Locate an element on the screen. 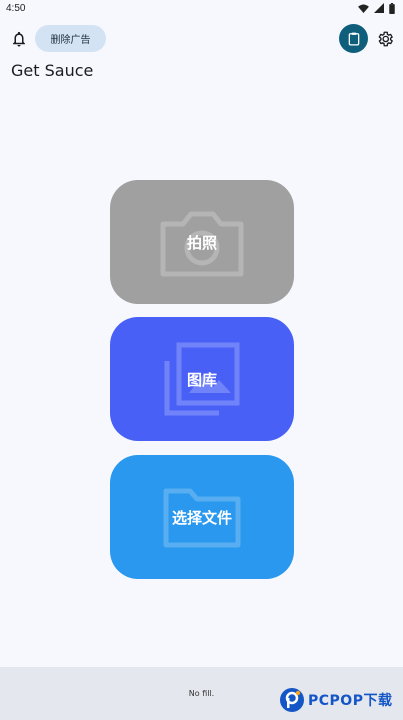 The width and height of the screenshot is (403, 720). gear-icon is located at coordinates (385, 39).